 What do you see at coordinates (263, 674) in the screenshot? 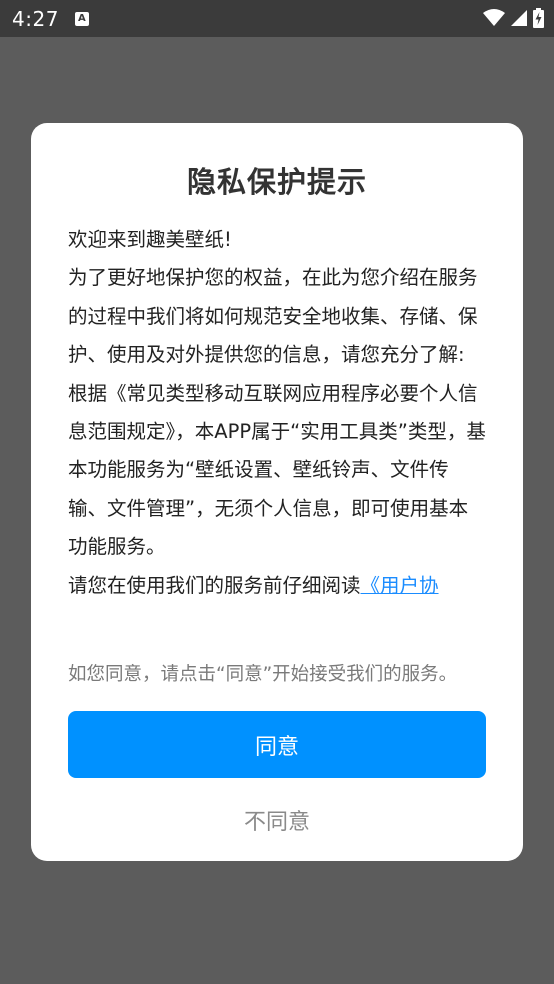
I see `consent-hint: 如您同意，请点击“同意”开始接受我们的服务。` at bounding box center [263, 674].